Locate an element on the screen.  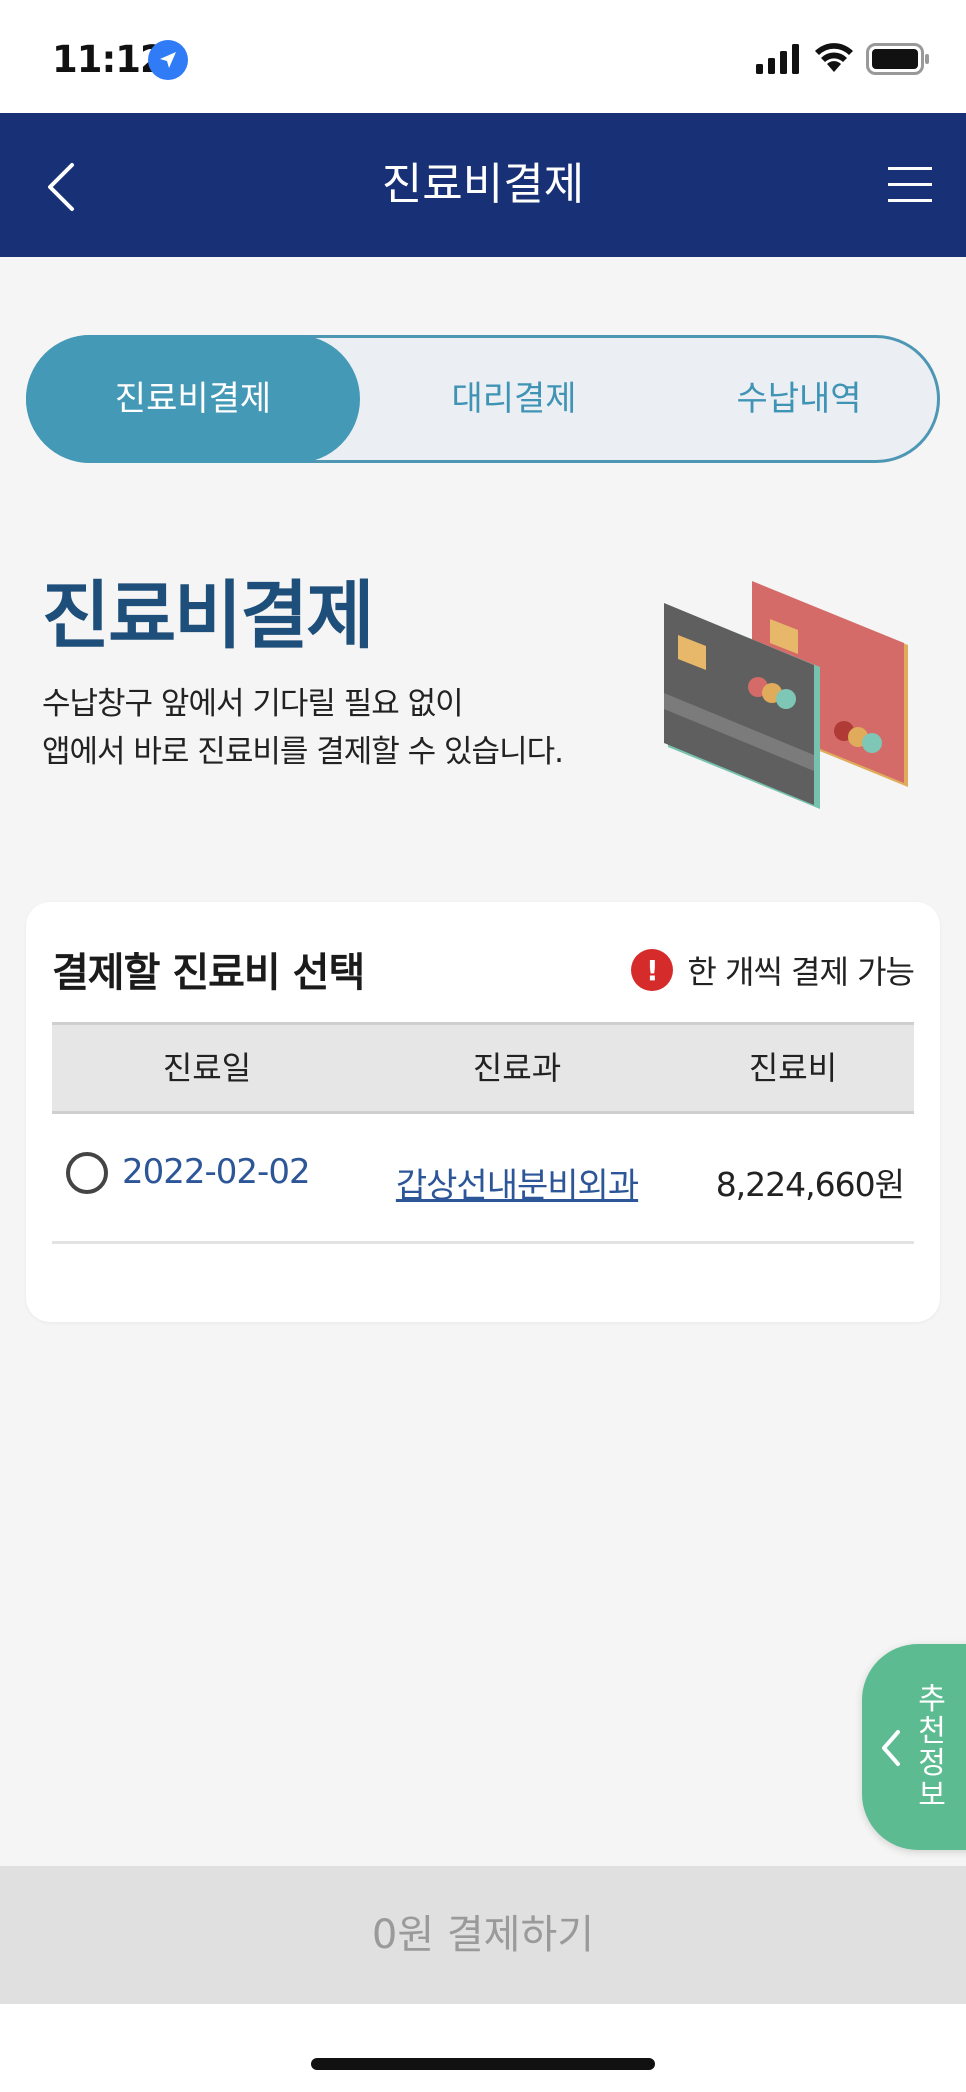
status-bar: 11:12 is located at coordinates (483, 56).